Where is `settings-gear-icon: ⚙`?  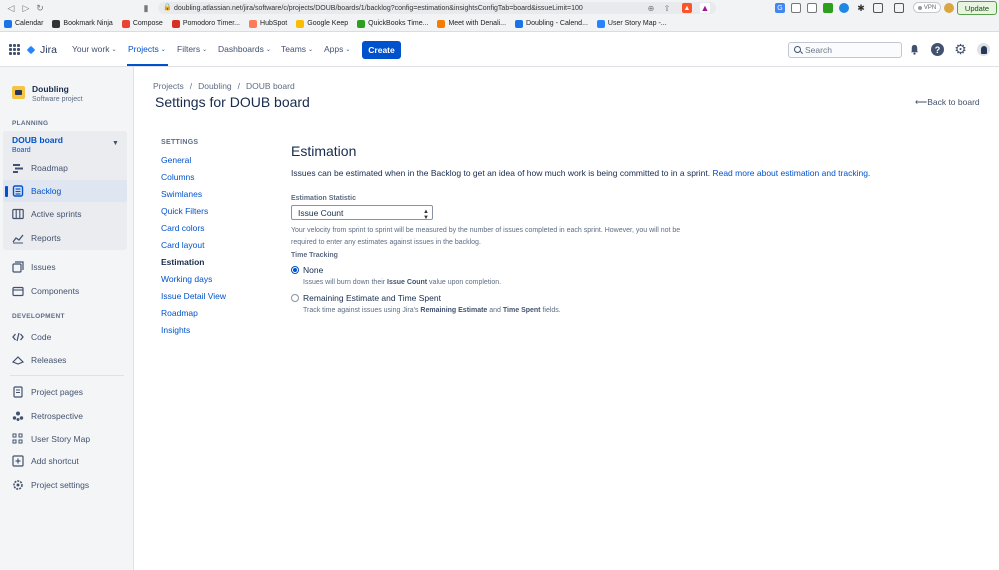 settings-gear-icon: ⚙ is located at coordinates (960, 49).